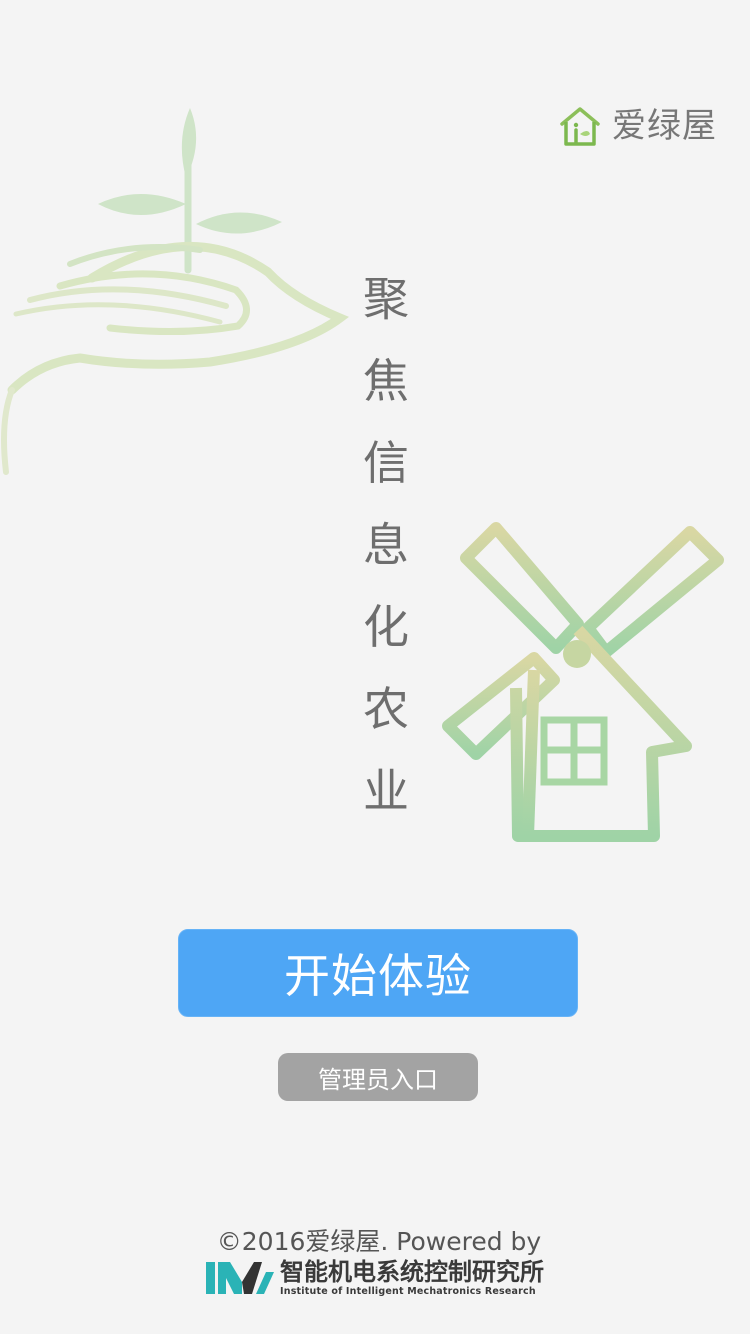 This screenshot has width=750, height=1334. Describe the element at coordinates (379, 1241) in the screenshot. I see `copyright-text: ©2016爱绿屋. Powered by` at that location.